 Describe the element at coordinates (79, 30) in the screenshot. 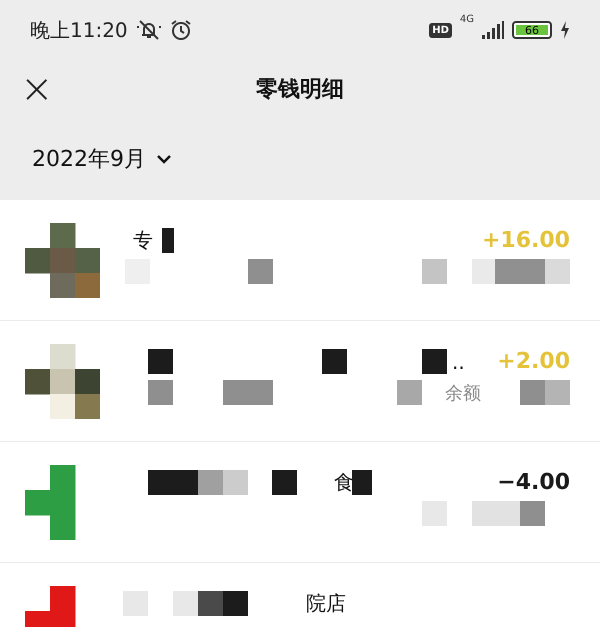

I see `status-time: 晚上11:20` at that location.